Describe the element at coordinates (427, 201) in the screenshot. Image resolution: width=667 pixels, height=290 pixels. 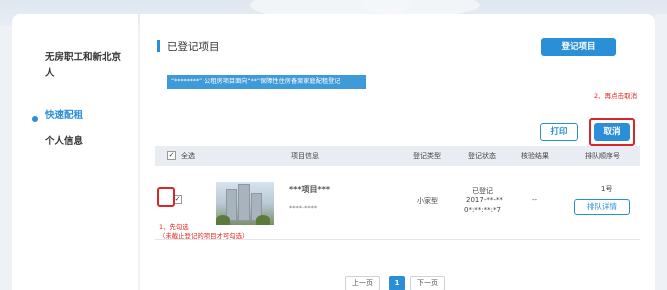
I see `register-type-value: 小家型` at that location.